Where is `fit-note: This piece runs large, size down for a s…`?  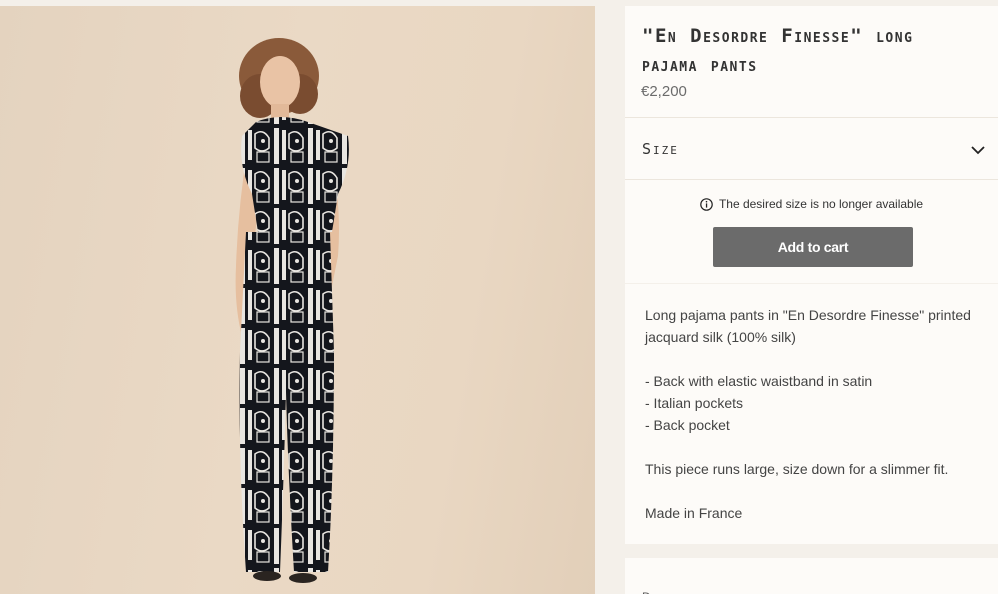
fit-note: This piece runs large, size down for a s… is located at coordinates (797, 469).